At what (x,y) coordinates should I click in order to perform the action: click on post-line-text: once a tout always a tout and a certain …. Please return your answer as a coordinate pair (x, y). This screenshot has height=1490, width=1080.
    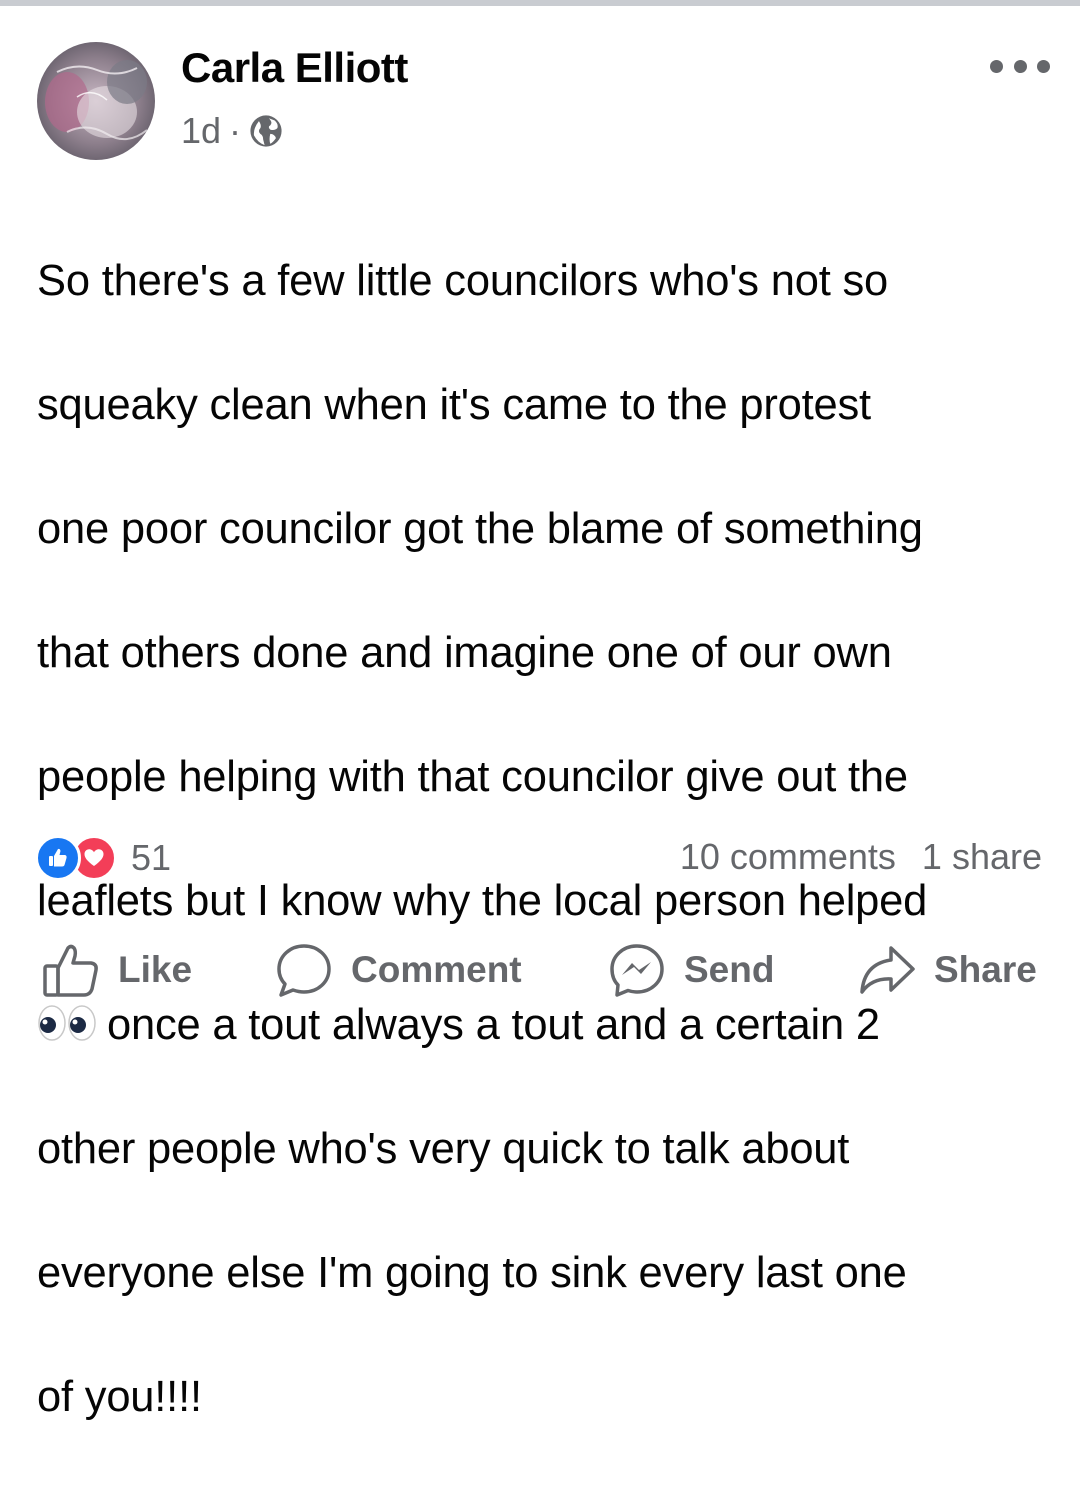
    Looking at the image, I should click on (493, 1025).